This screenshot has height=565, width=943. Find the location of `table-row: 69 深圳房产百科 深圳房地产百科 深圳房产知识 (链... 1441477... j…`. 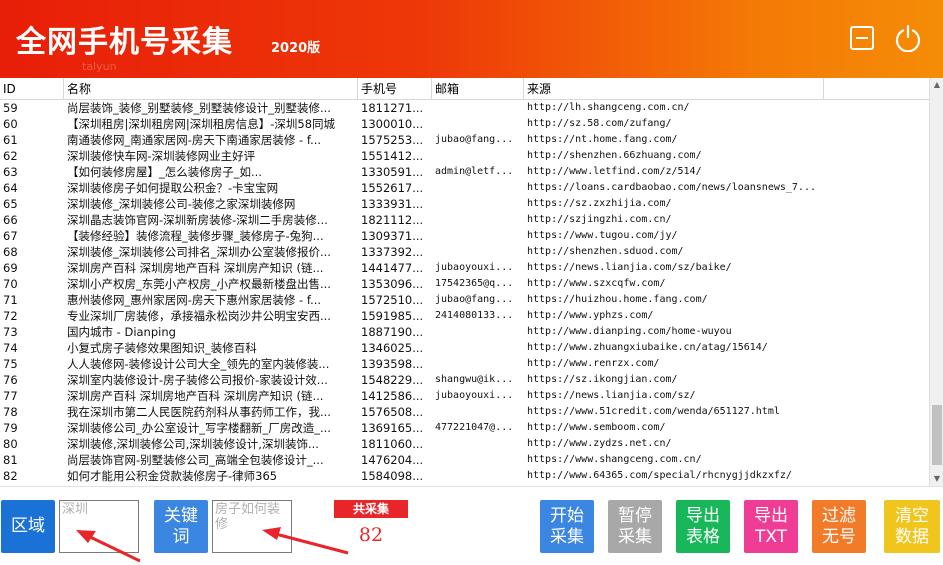

table-row: 69 深圳房产百科 深圳房地产百科 深圳房产知识 (链... 1441477... j… is located at coordinates (465, 268).